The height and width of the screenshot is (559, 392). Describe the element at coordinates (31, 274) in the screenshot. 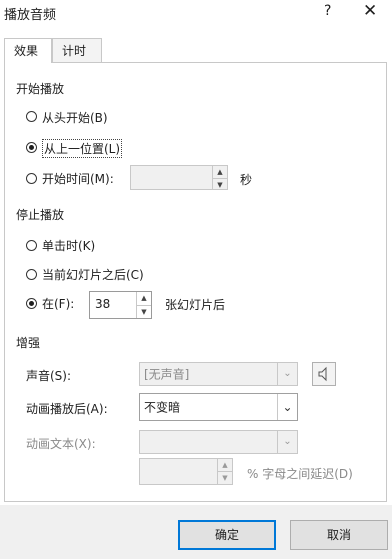

I see `radio-after-current-slide` at that location.